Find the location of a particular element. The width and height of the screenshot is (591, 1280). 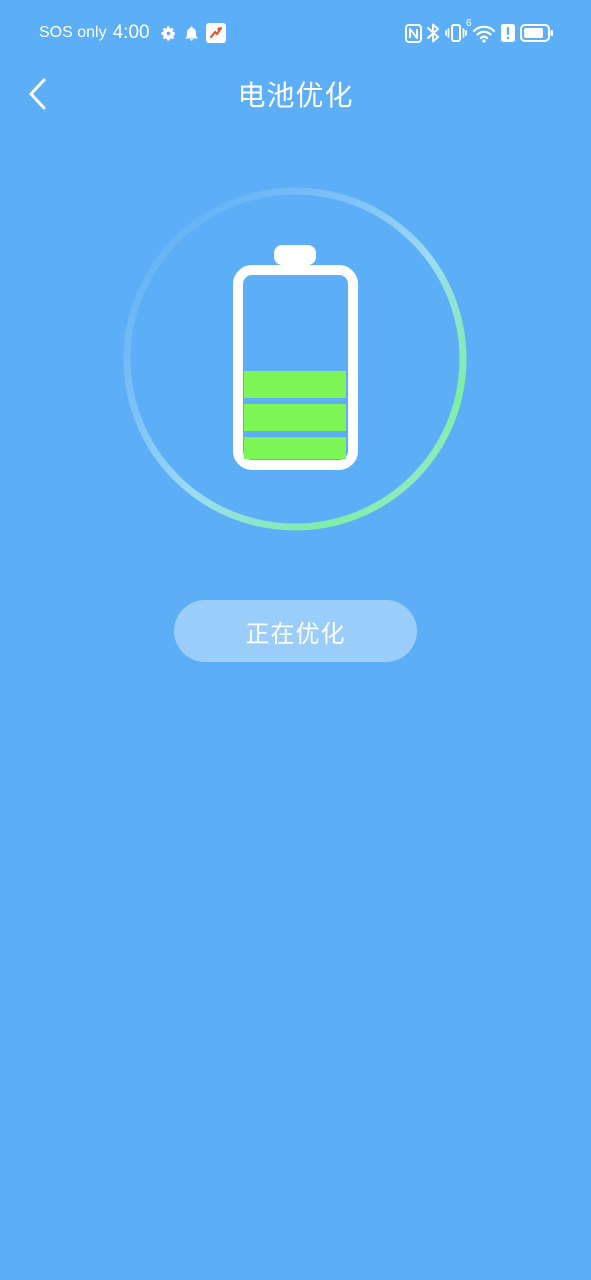

wifi-icon: 6 is located at coordinates (481, 30).